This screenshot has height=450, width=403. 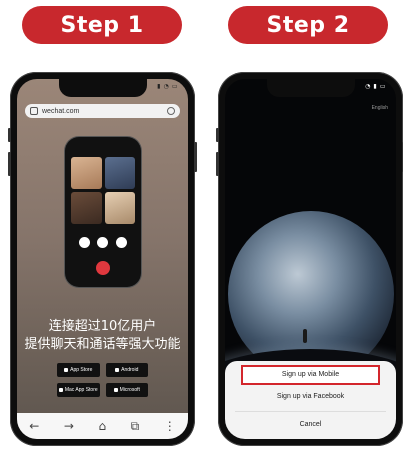 What do you see at coordinates (103, 242) in the screenshot?
I see `speaker-icon` at bounding box center [103, 242].